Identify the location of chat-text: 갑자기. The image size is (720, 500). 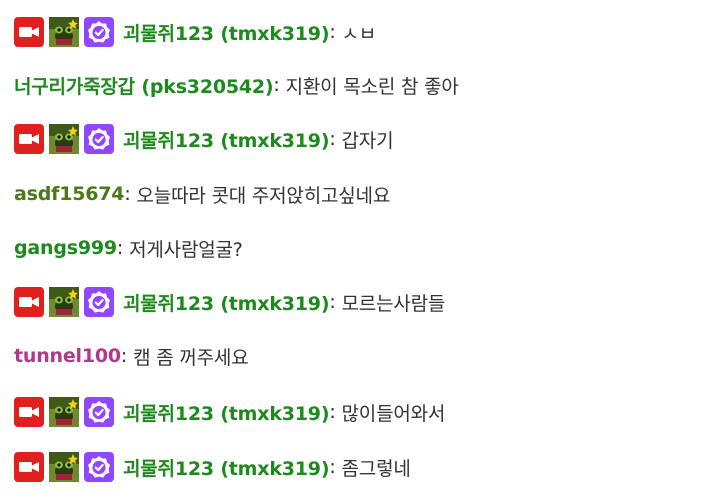
(367, 140).